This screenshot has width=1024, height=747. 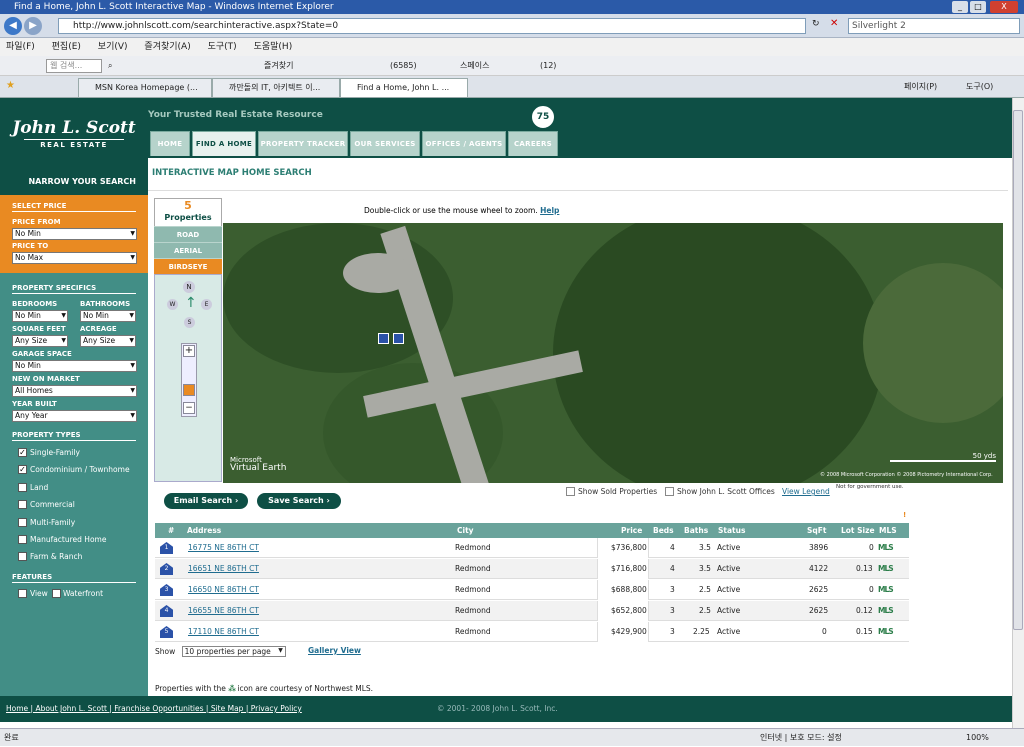 I want to click on zoom-in-icon: +, so click(x=189, y=351).